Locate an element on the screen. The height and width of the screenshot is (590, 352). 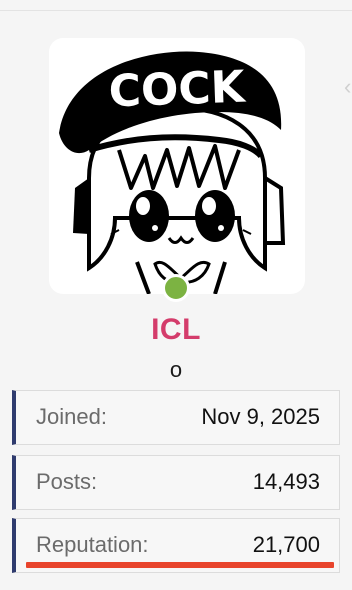
stat-label: Joined: is located at coordinates (71, 416).